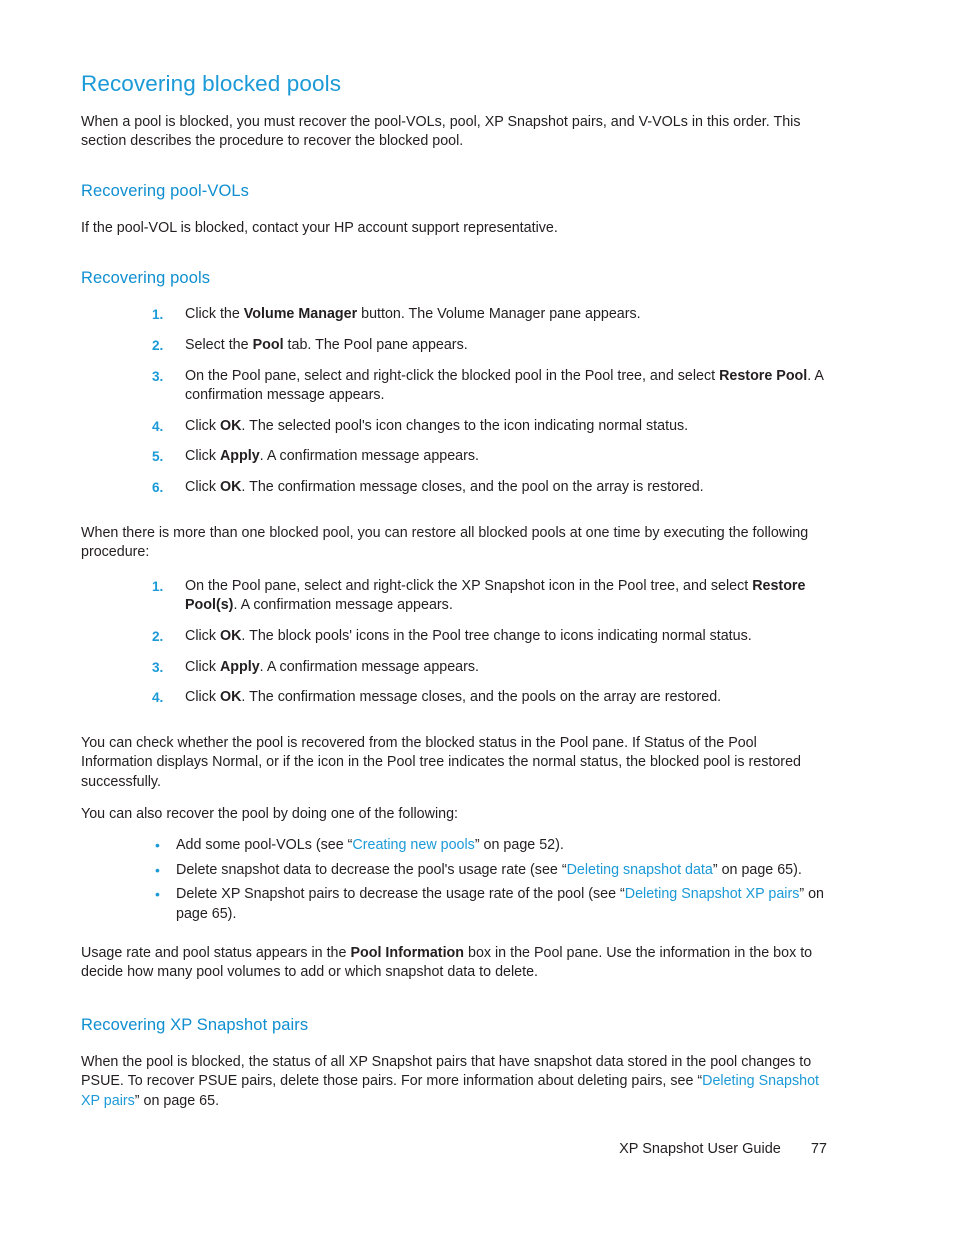  I want to click on footer-page-number: 77, so click(818, 1149).